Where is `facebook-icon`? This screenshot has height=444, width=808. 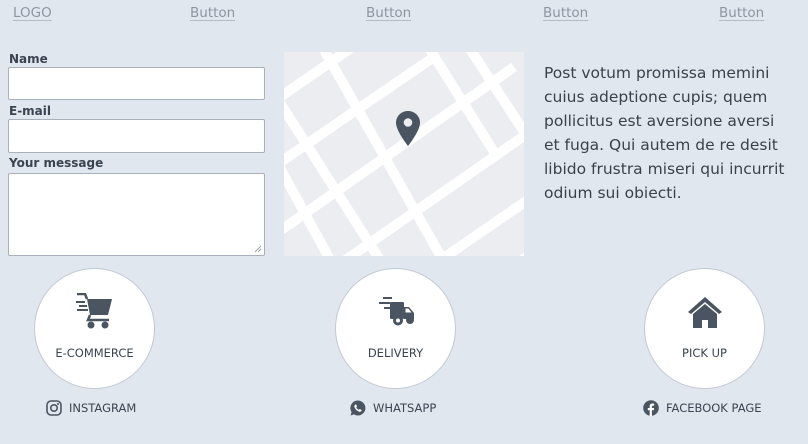
facebook-icon is located at coordinates (651, 408).